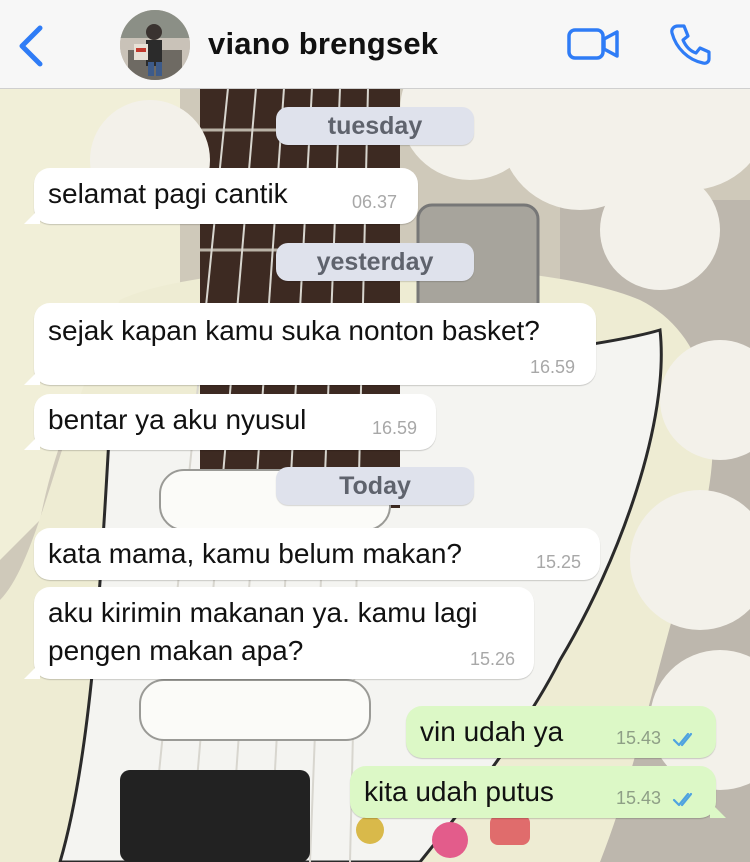  Describe the element at coordinates (375, 202) in the screenshot. I see `message-time: 06.37` at that location.